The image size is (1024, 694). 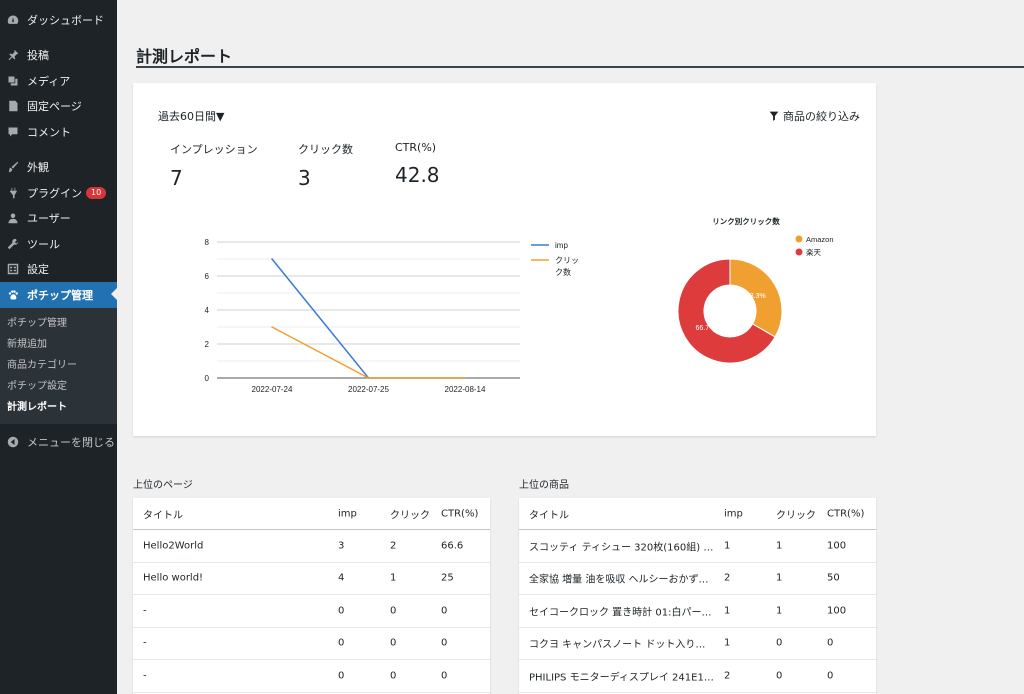 I want to click on table-row: スコッティ ティシュー 320枚(160組) 5箱...11100, so click(x=697, y=546).